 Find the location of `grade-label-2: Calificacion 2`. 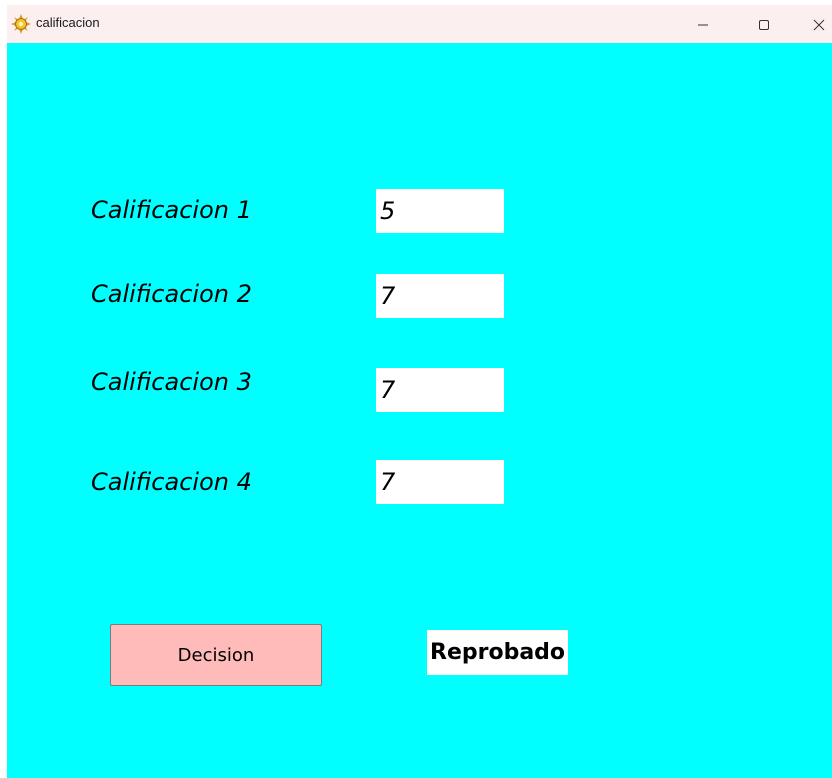

grade-label-2: Calificacion 2 is located at coordinates (171, 294).